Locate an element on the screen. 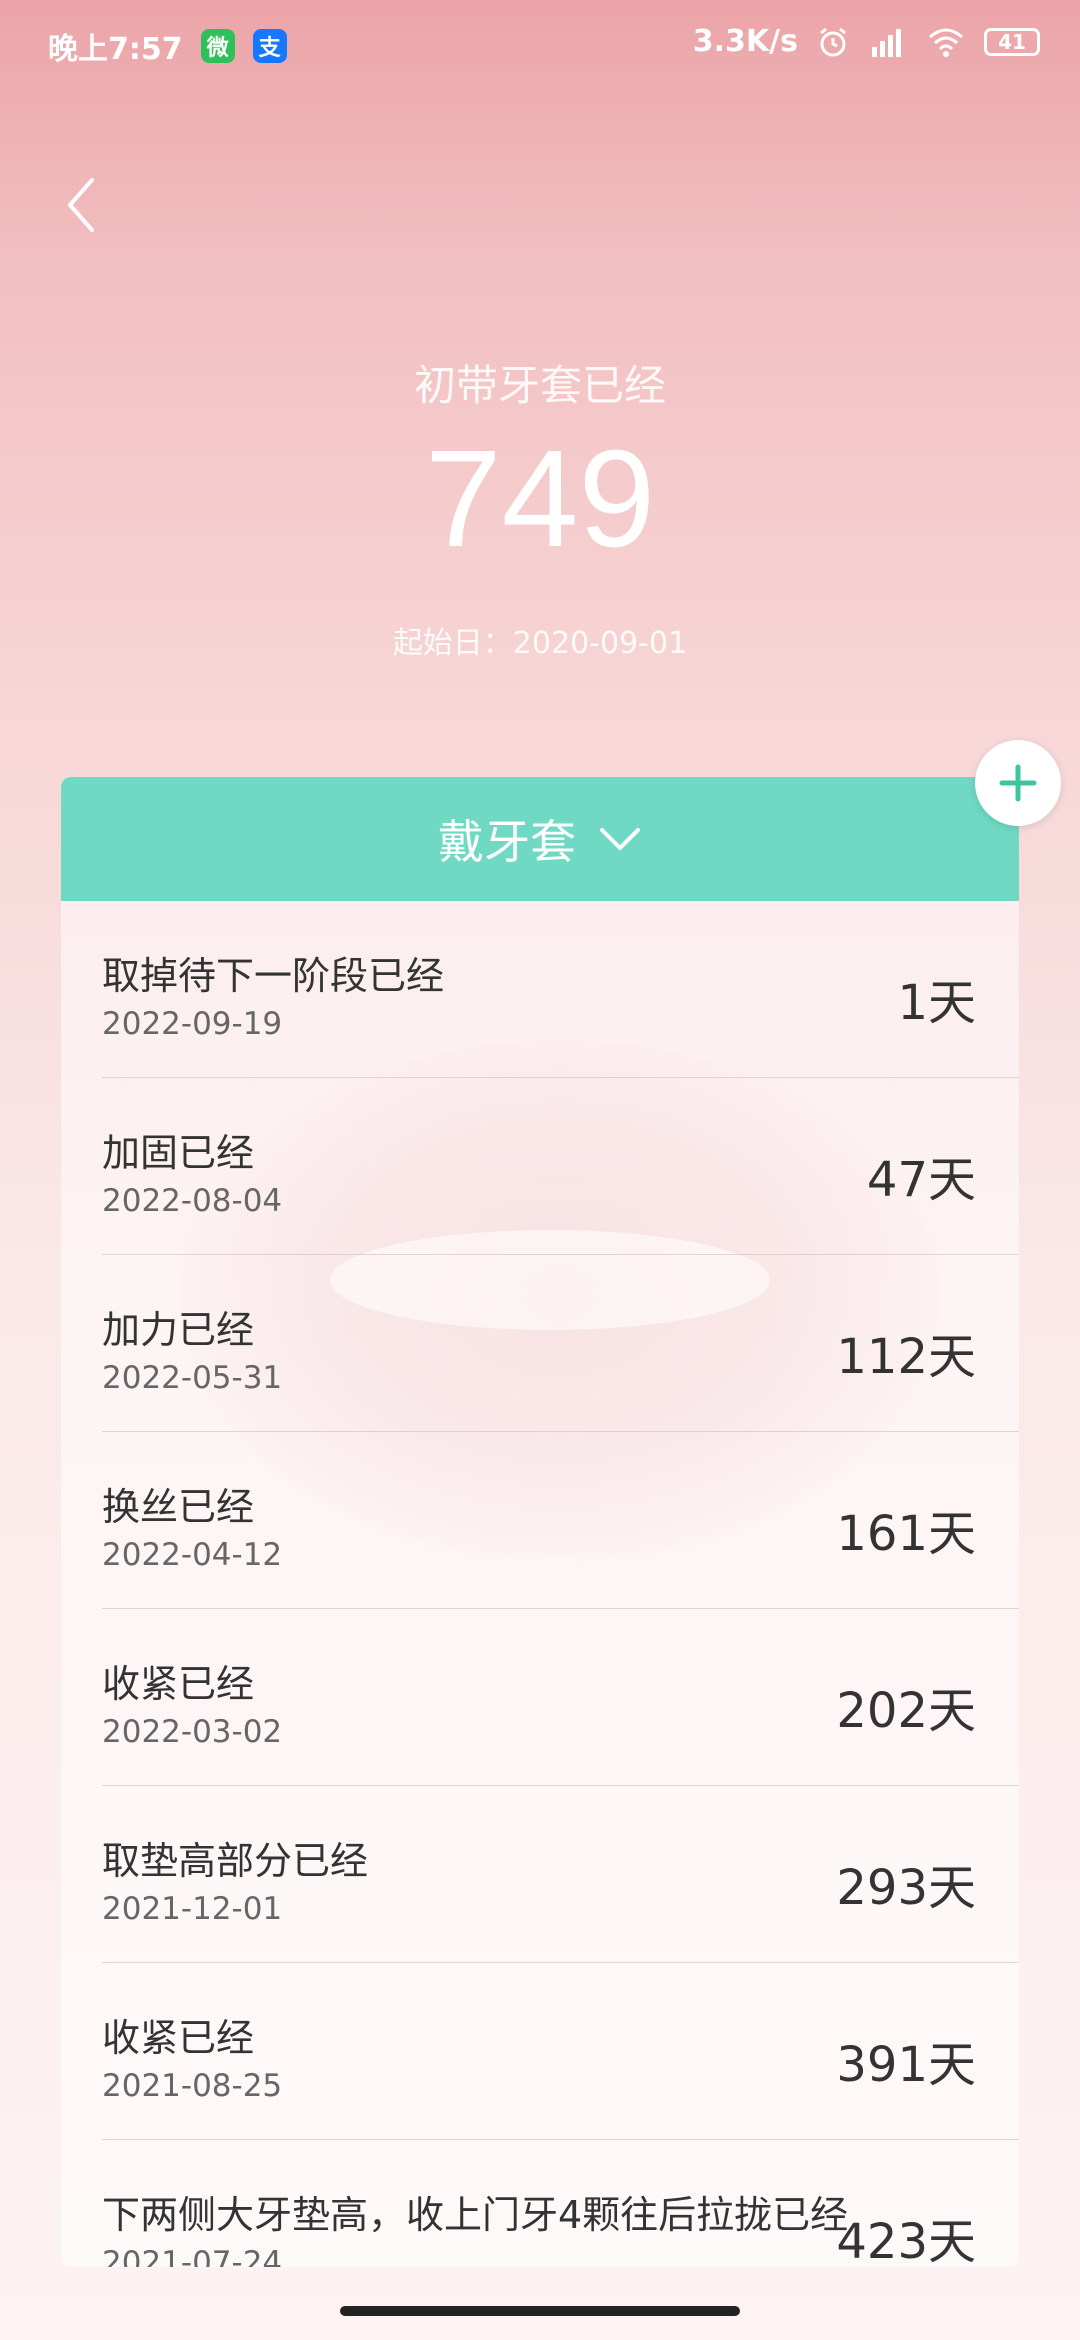  back-button is located at coordinates (86, 205).